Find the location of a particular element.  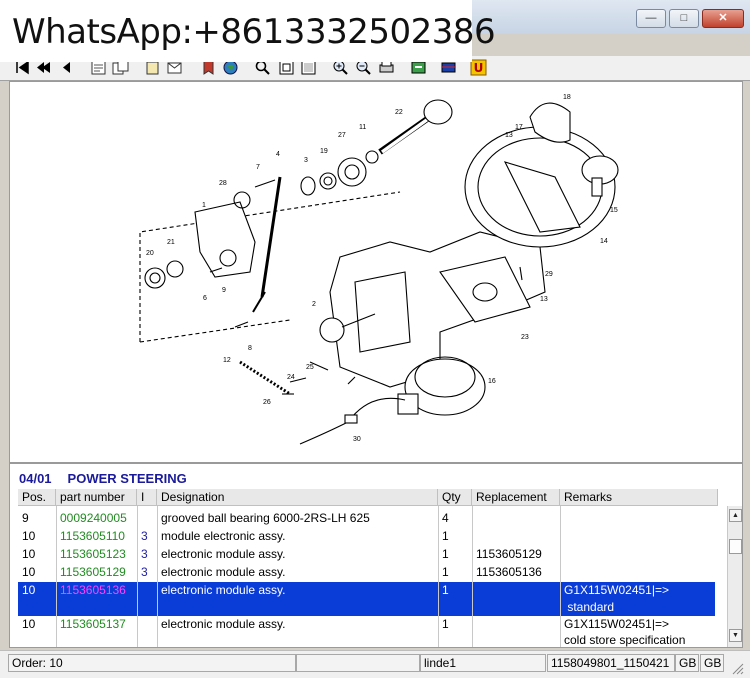

callout-28: 28 is located at coordinates (223, 183).